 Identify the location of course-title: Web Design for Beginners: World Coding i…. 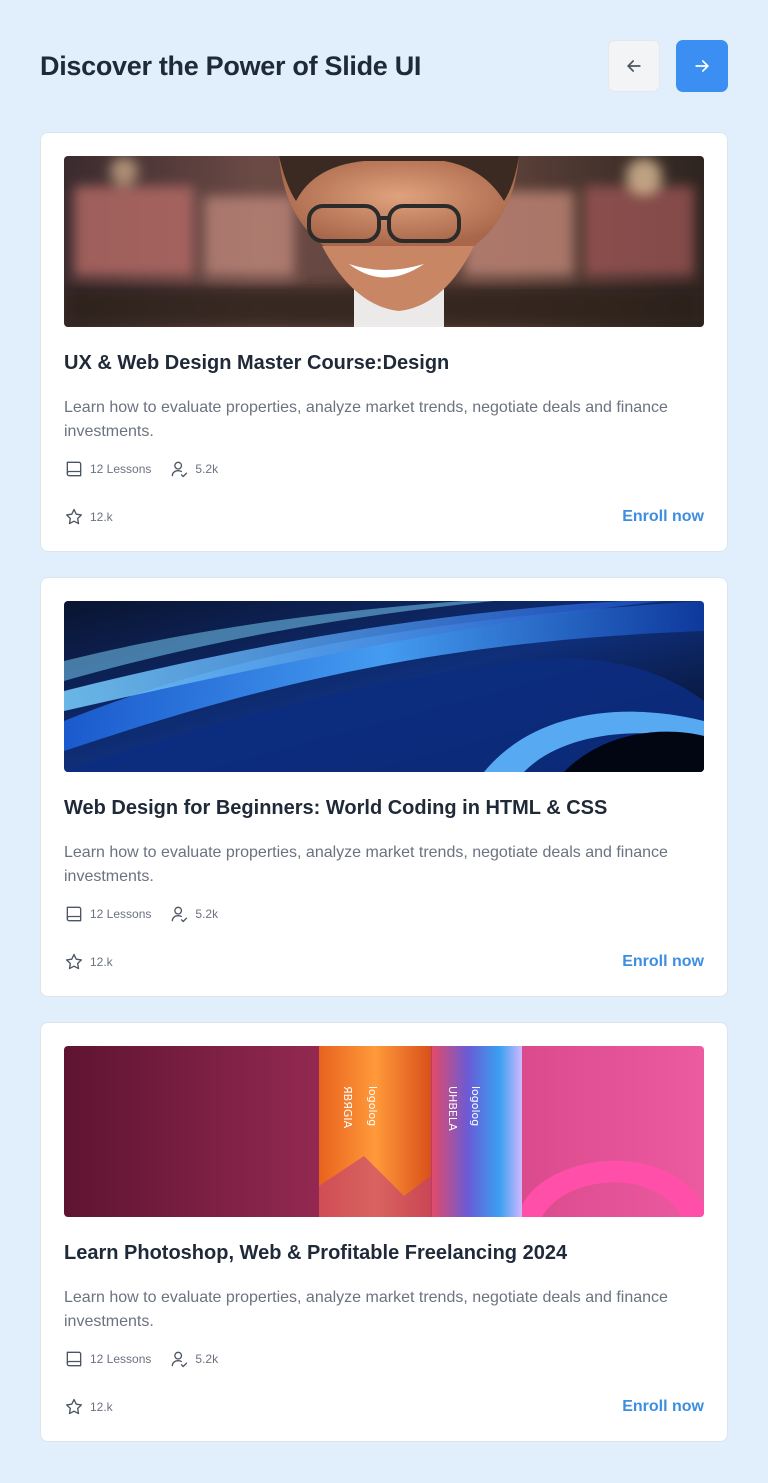
(384, 808).